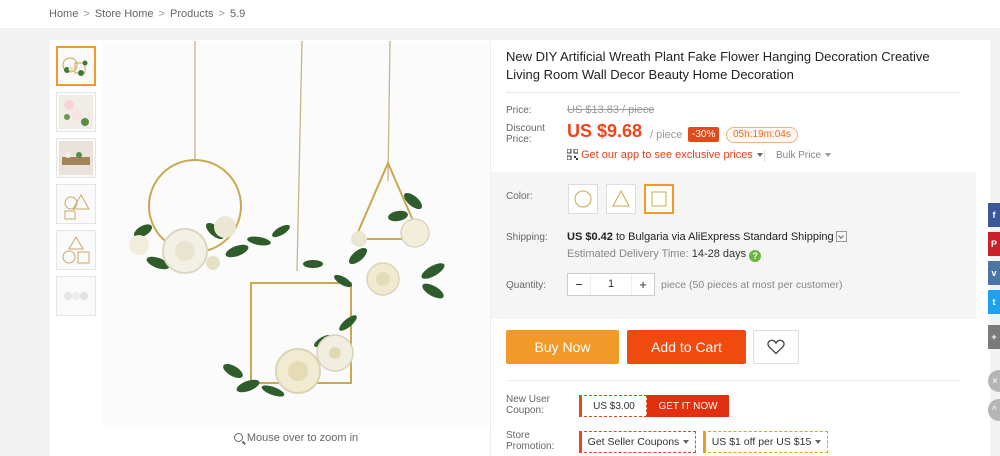 This screenshot has height=456, width=1000. Describe the element at coordinates (76, 158) in the screenshot. I see `thumbnail-flower-shelf` at that location.